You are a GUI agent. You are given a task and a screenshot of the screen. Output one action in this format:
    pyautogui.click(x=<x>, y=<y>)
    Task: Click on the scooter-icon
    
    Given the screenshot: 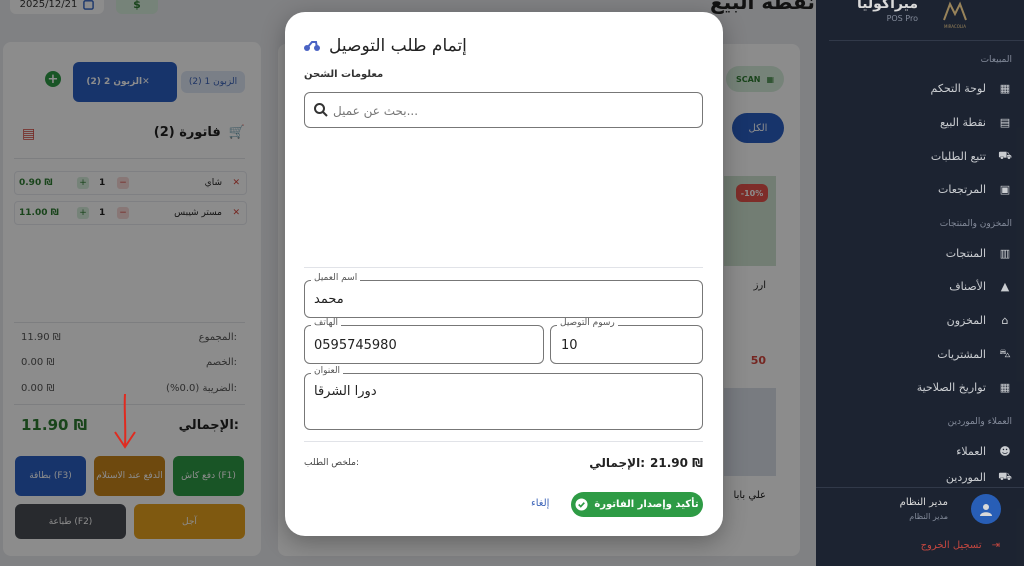 What is the action you would take?
    pyautogui.click(x=312, y=46)
    